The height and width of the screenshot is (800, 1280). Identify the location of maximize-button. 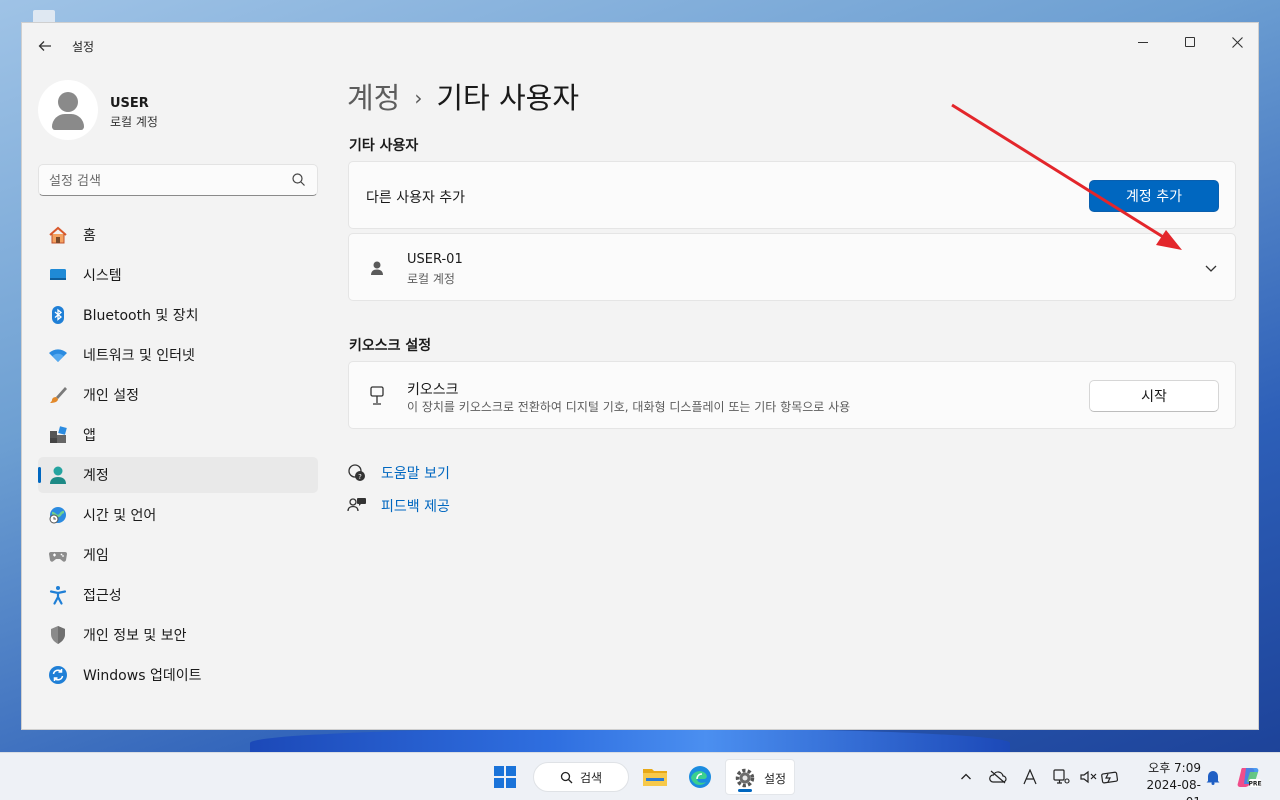
(1190, 42).